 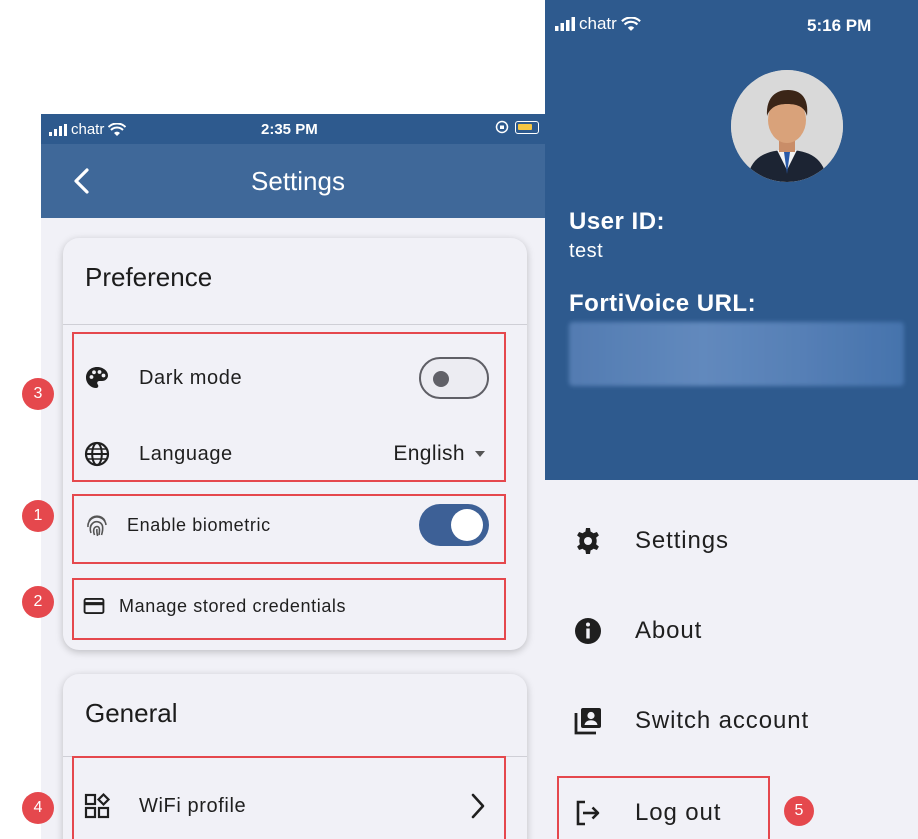 What do you see at coordinates (38, 394) in the screenshot?
I see `annotation-badge-3: 3` at bounding box center [38, 394].